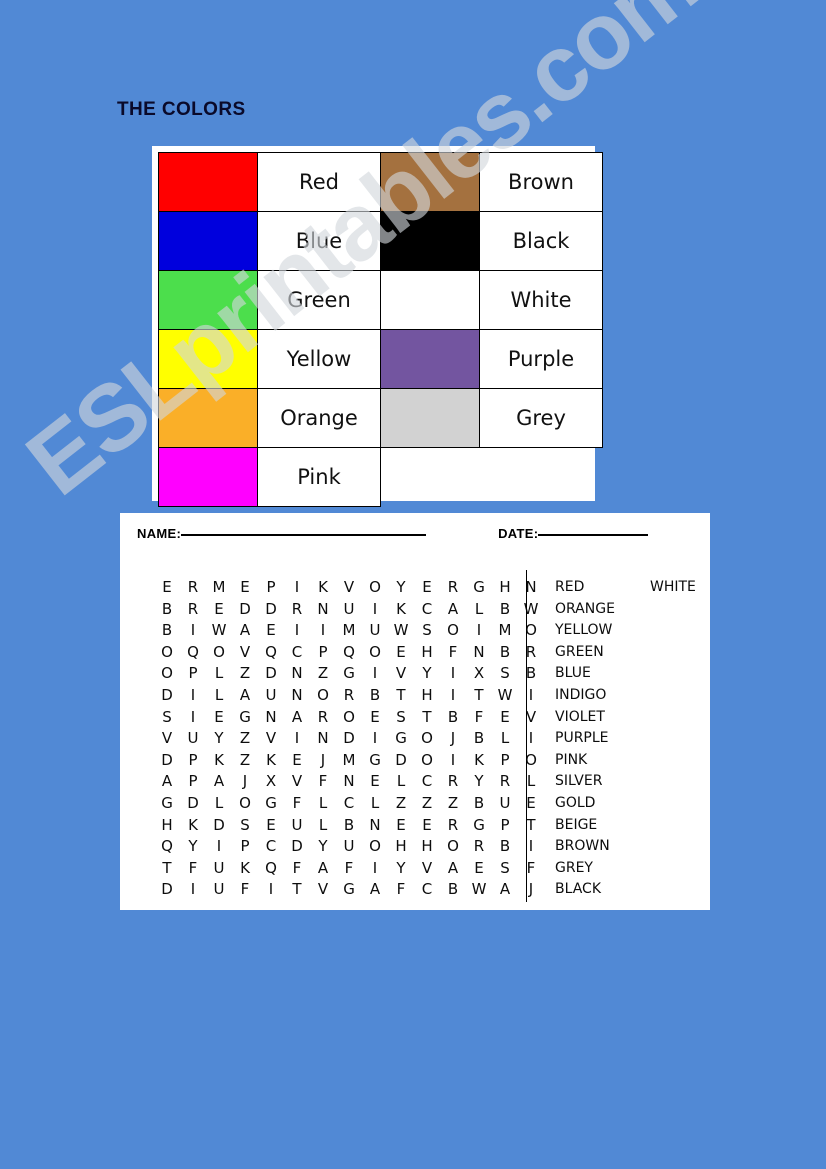 Image resolution: width=826 pixels, height=1169 pixels. Describe the element at coordinates (427, 718) in the screenshot. I see `grid-letter: T` at that location.